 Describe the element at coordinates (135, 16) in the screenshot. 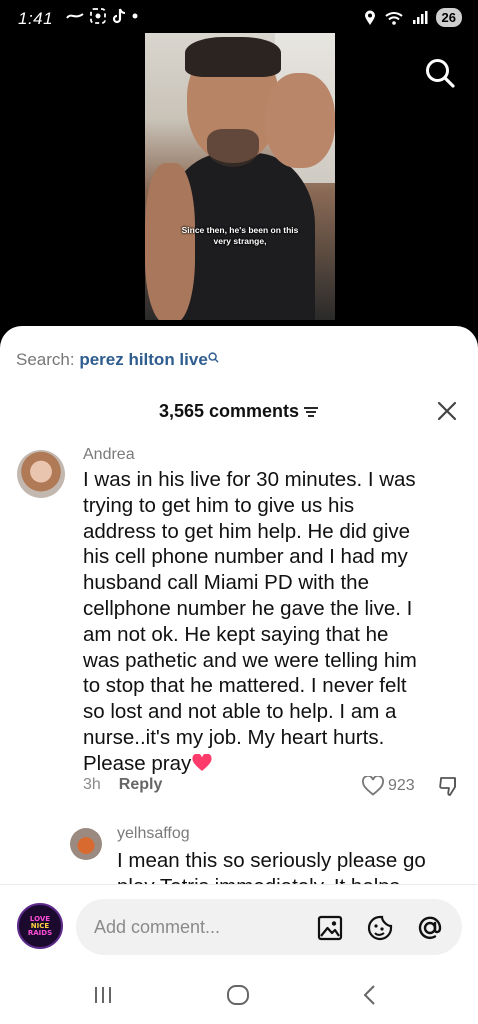

I see `dot-icon` at that location.